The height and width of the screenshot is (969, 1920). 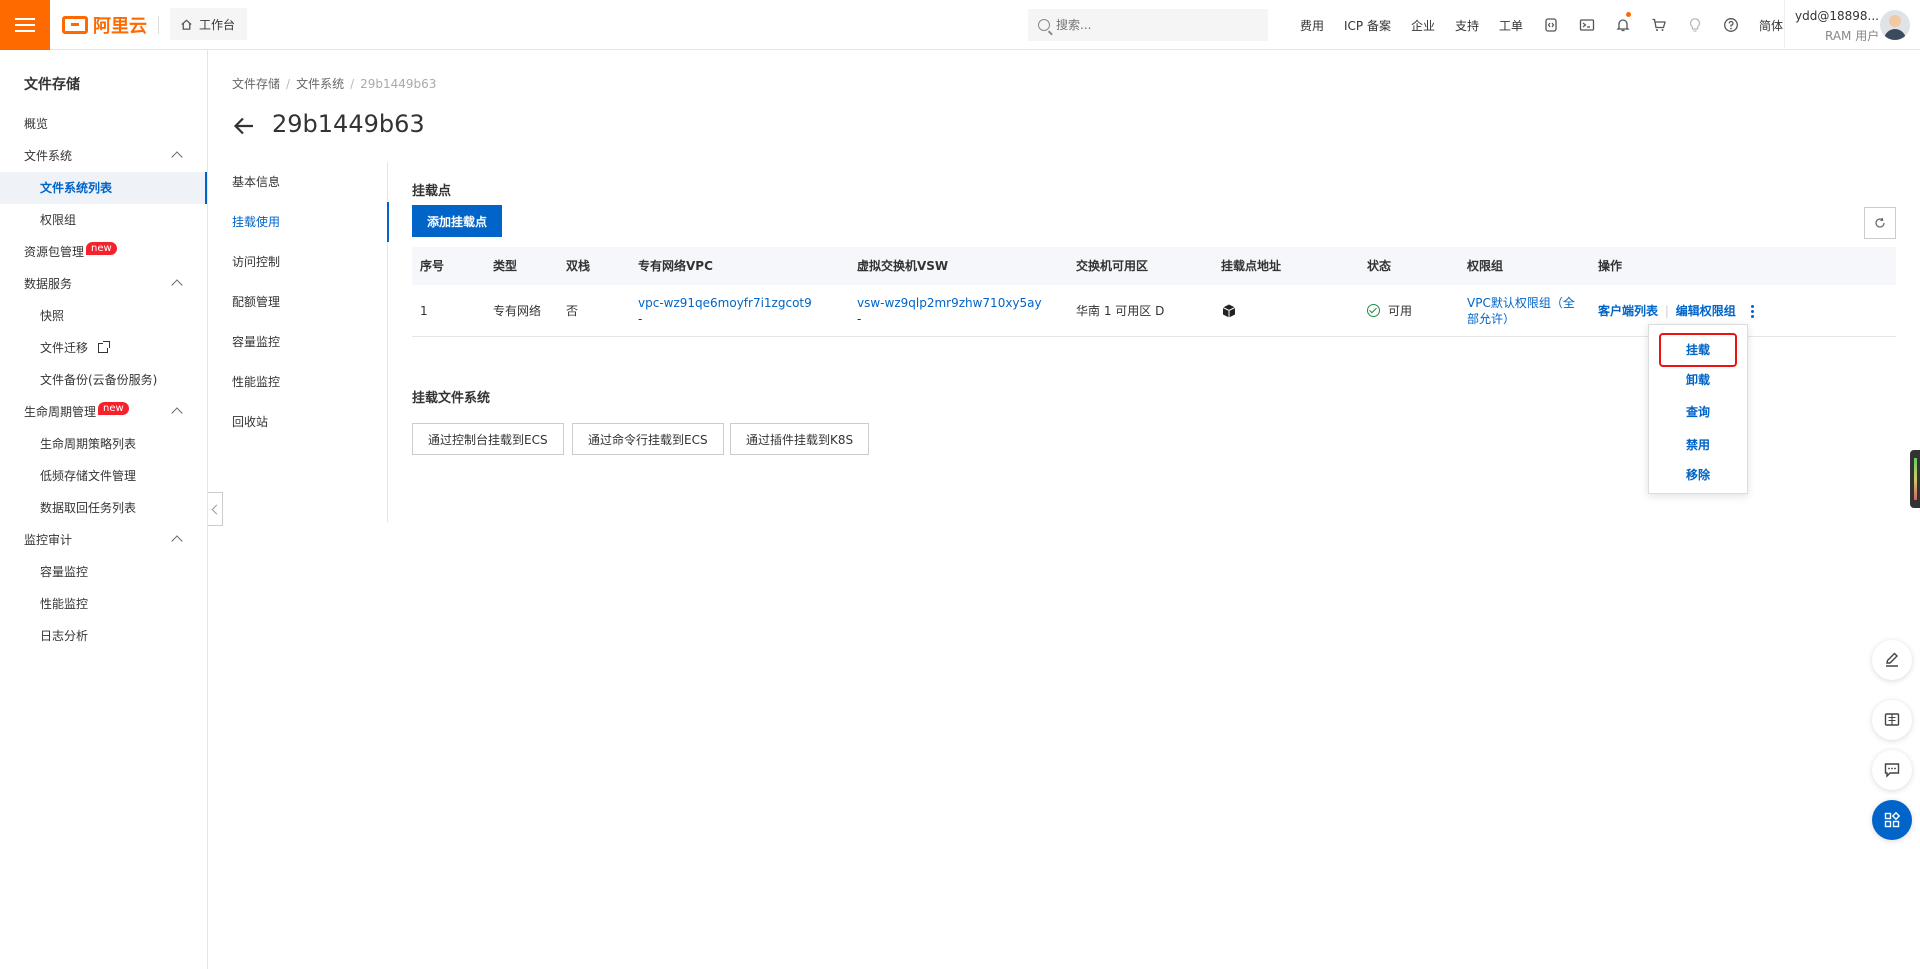 What do you see at coordinates (64, 636) in the screenshot?
I see `sidebar-item-label: 日志分析` at bounding box center [64, 636].